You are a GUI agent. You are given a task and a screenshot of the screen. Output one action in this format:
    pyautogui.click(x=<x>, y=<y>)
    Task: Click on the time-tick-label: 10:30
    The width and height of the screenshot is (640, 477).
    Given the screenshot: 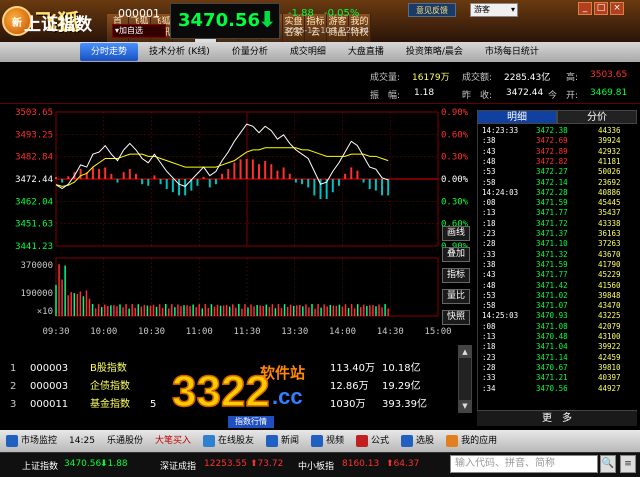 What is the action you would take?
    pyautogui.click(x=151, y=332)
    